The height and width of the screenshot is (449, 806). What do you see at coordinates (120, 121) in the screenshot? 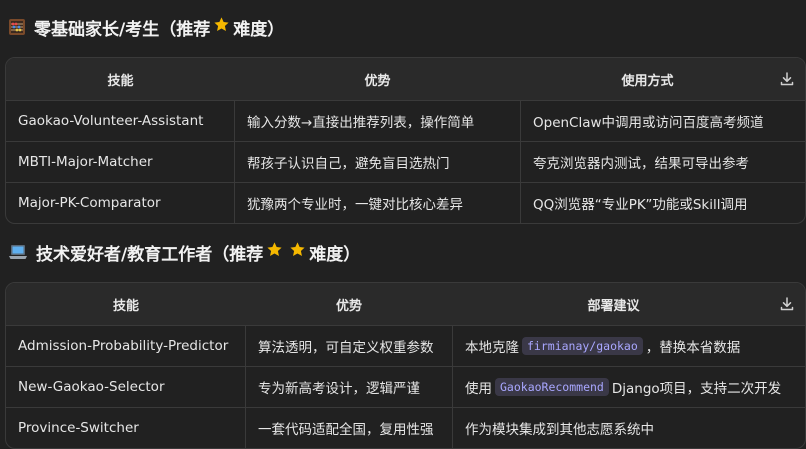
I see `cell-skill: Gaokao-Volunteer-Assistant` at bounding box center [120, 121].